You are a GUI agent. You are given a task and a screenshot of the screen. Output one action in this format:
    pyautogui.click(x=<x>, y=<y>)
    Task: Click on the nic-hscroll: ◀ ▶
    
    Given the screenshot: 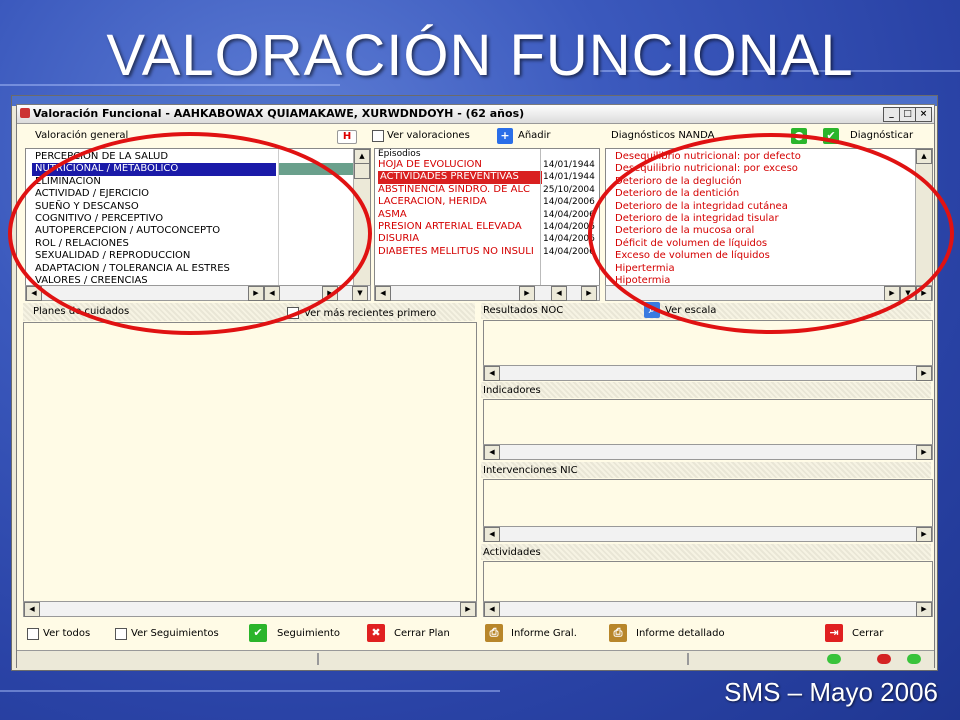 What is the action you would take?
    pyautogui.click(x=708, y=534)
    